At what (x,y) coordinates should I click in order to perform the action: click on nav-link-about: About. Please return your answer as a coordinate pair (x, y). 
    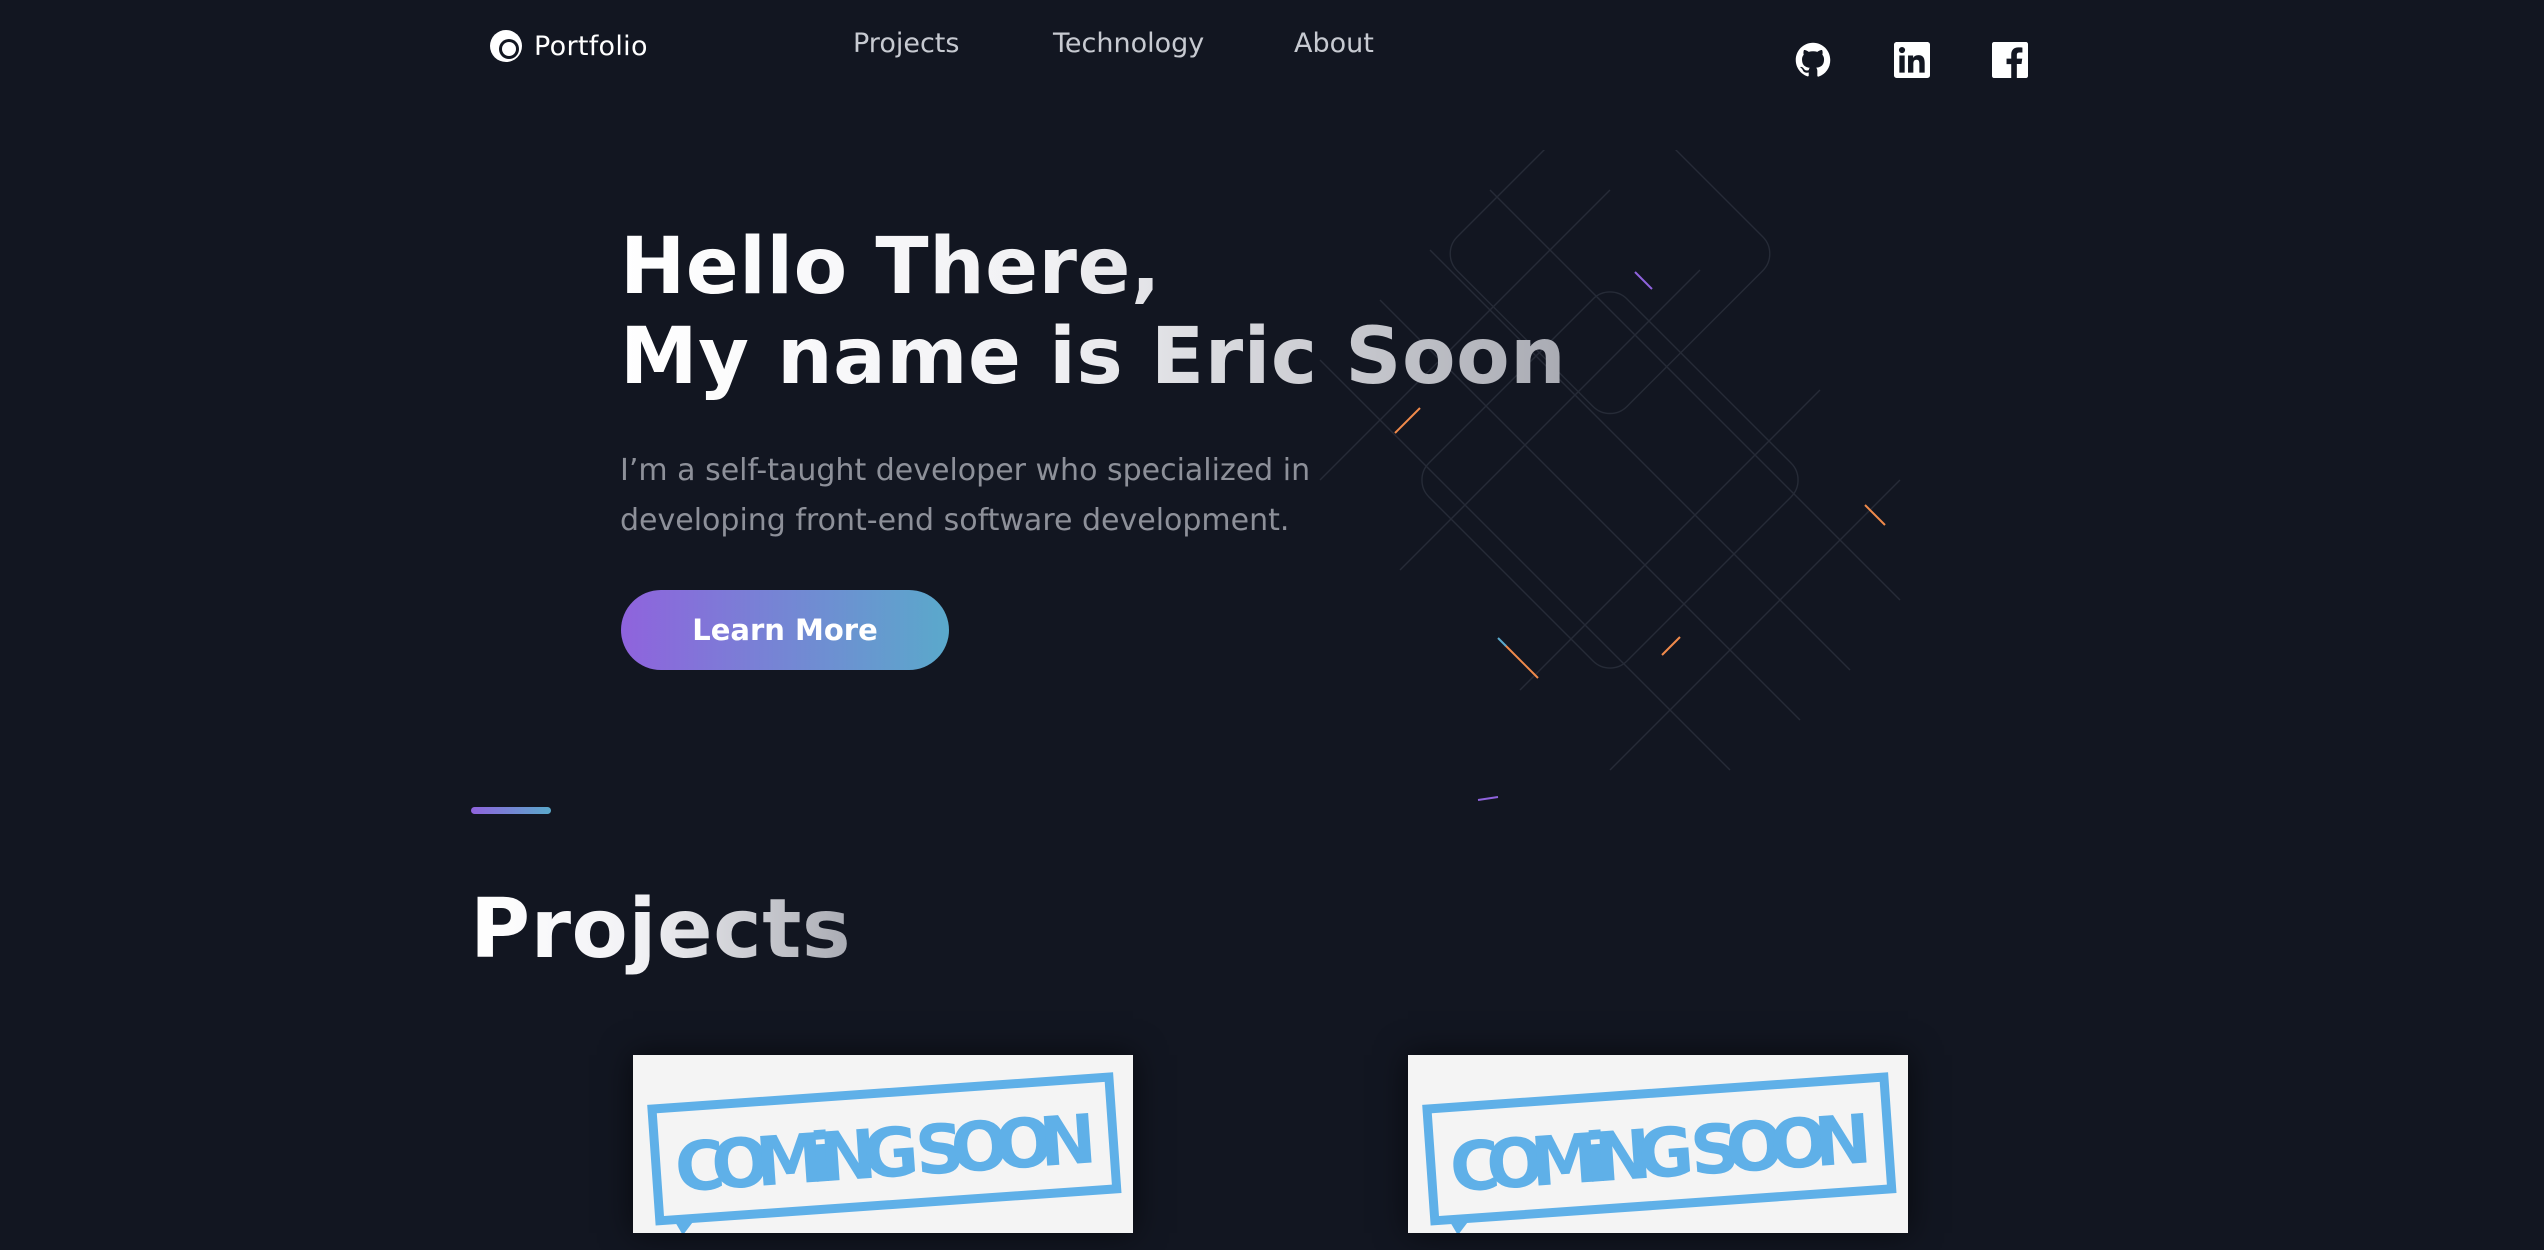
    Looking at the image, I should click on (1334, 43).